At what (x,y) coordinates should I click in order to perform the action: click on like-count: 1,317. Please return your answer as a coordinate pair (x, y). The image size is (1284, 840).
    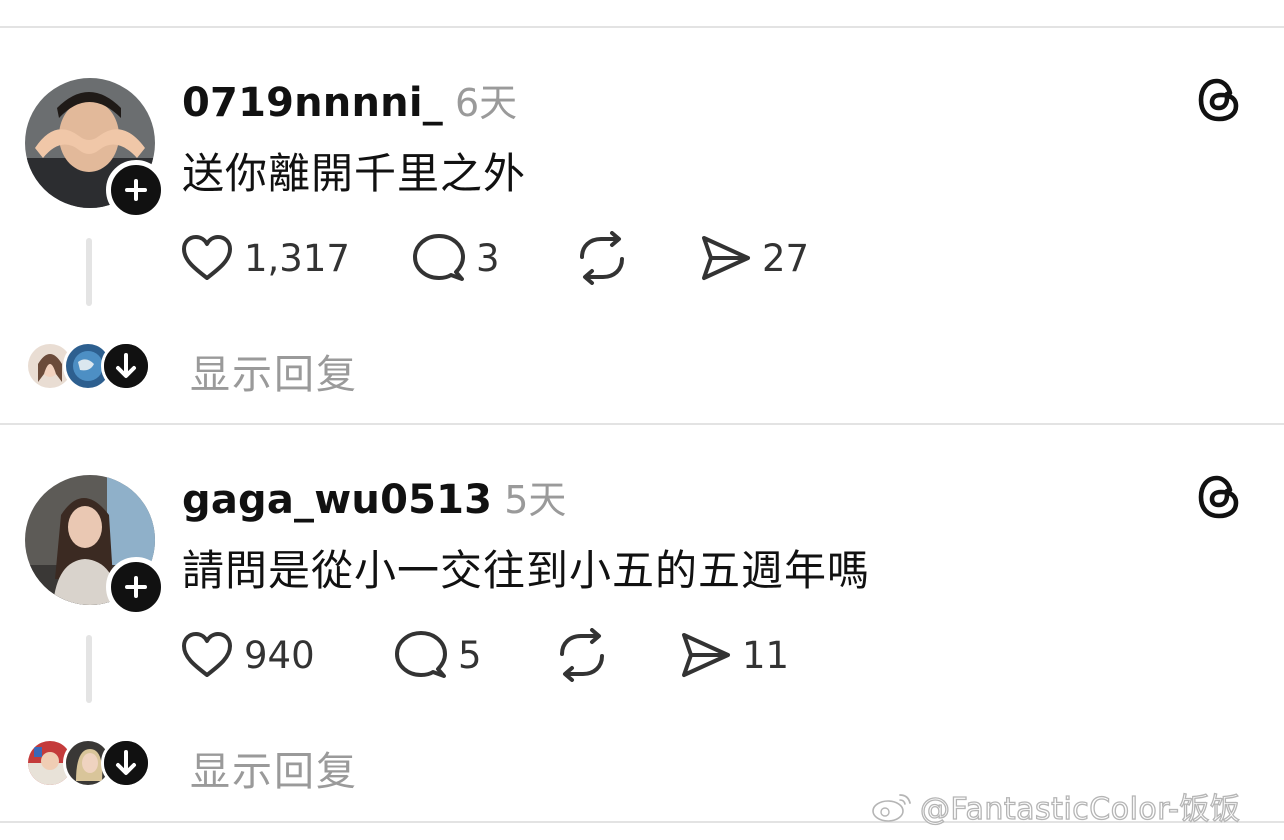
    Looking at the image, I should click on (297, 258).